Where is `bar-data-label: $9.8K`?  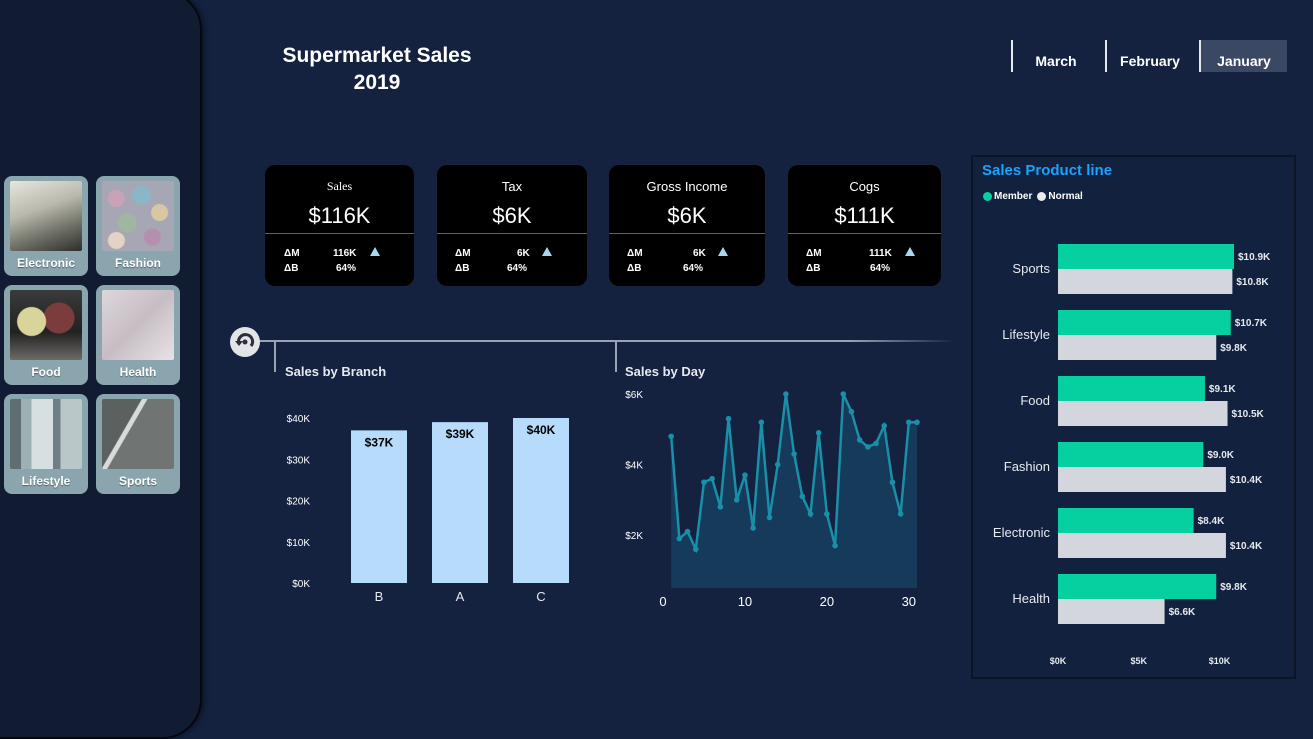 bar-data-label: $9.8K is located at coordinates (1233, 348).